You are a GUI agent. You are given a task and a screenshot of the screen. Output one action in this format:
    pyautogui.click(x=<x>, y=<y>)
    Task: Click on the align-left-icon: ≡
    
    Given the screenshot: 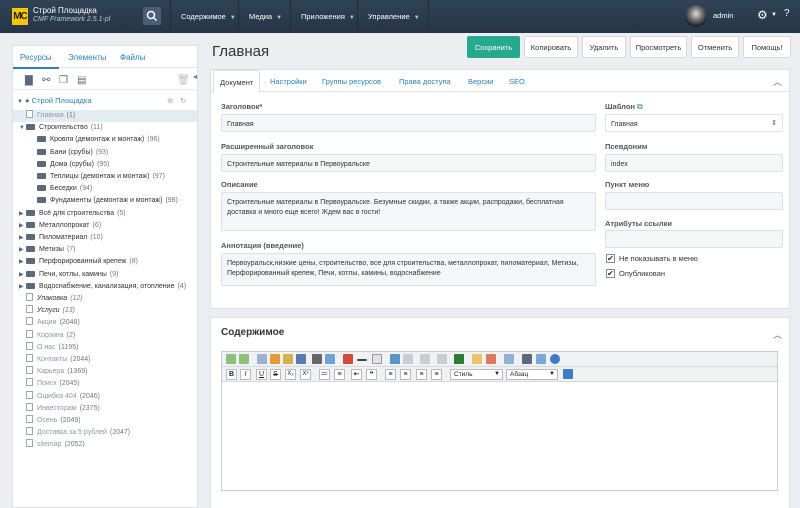 What is the action you would take?
    pyautogui.click(x=390, y=374)
    